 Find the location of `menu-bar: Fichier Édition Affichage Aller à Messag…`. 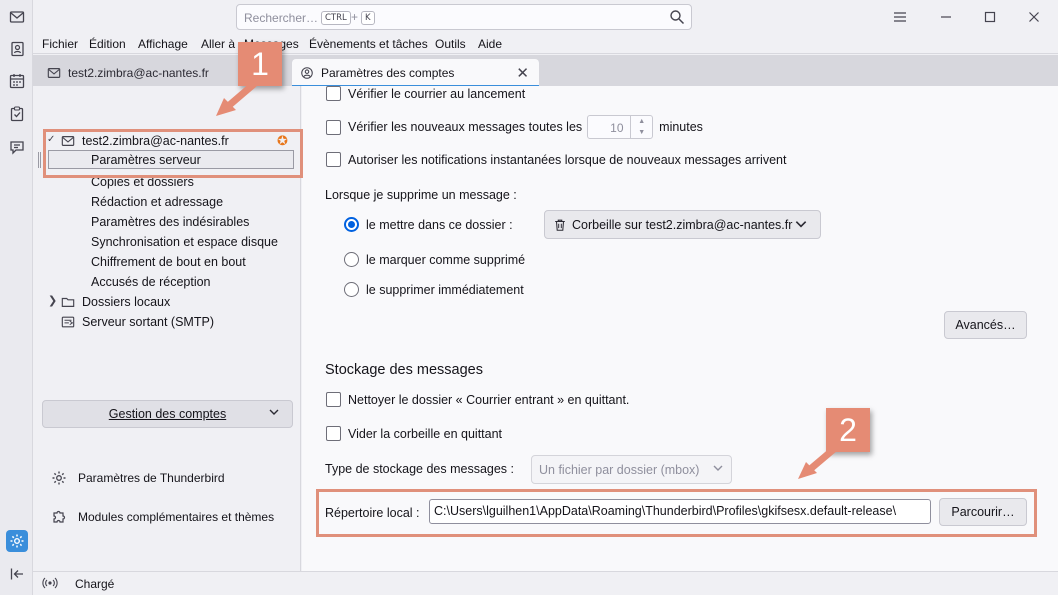

menu-bar: Fichier Édition Affichage Aller à Messag… is located at coordinates (545, 44).